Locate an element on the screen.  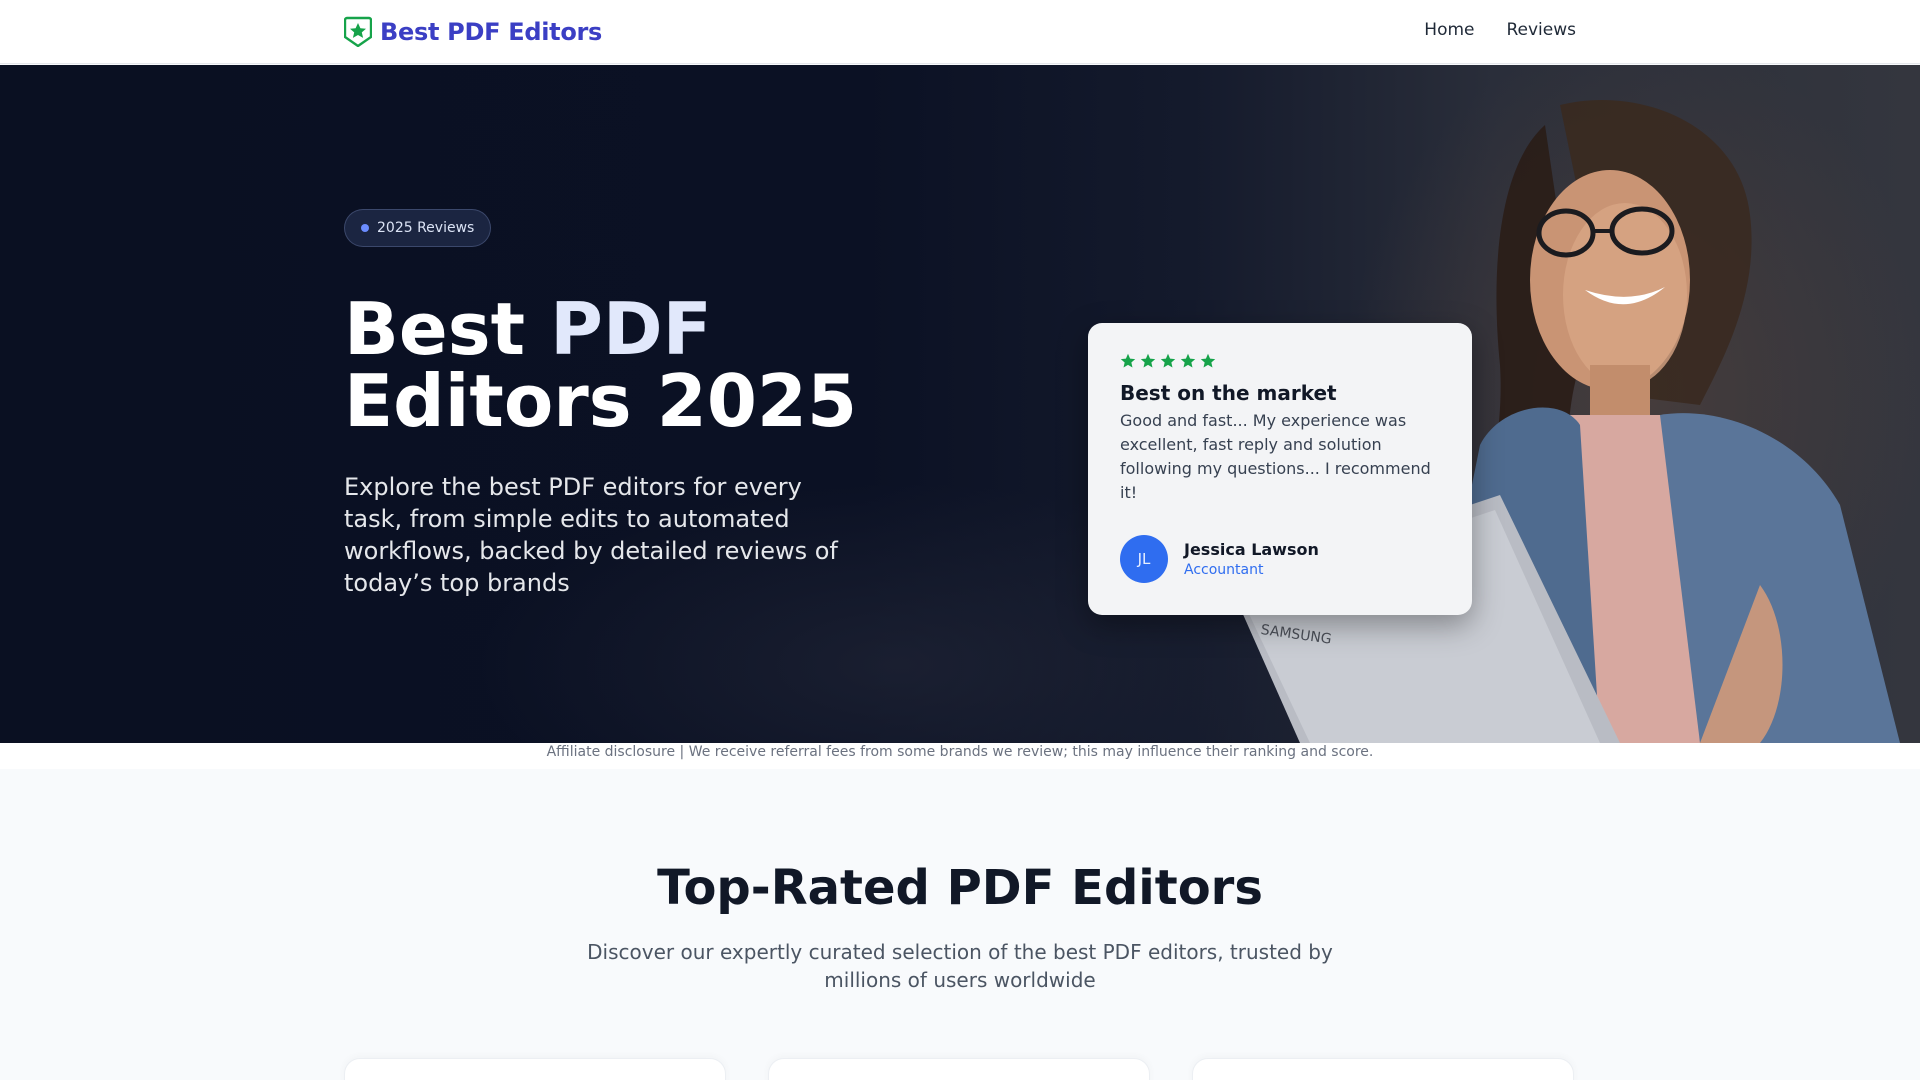
badge-label: 2025 Reviews is located at coordinates (426, 228).